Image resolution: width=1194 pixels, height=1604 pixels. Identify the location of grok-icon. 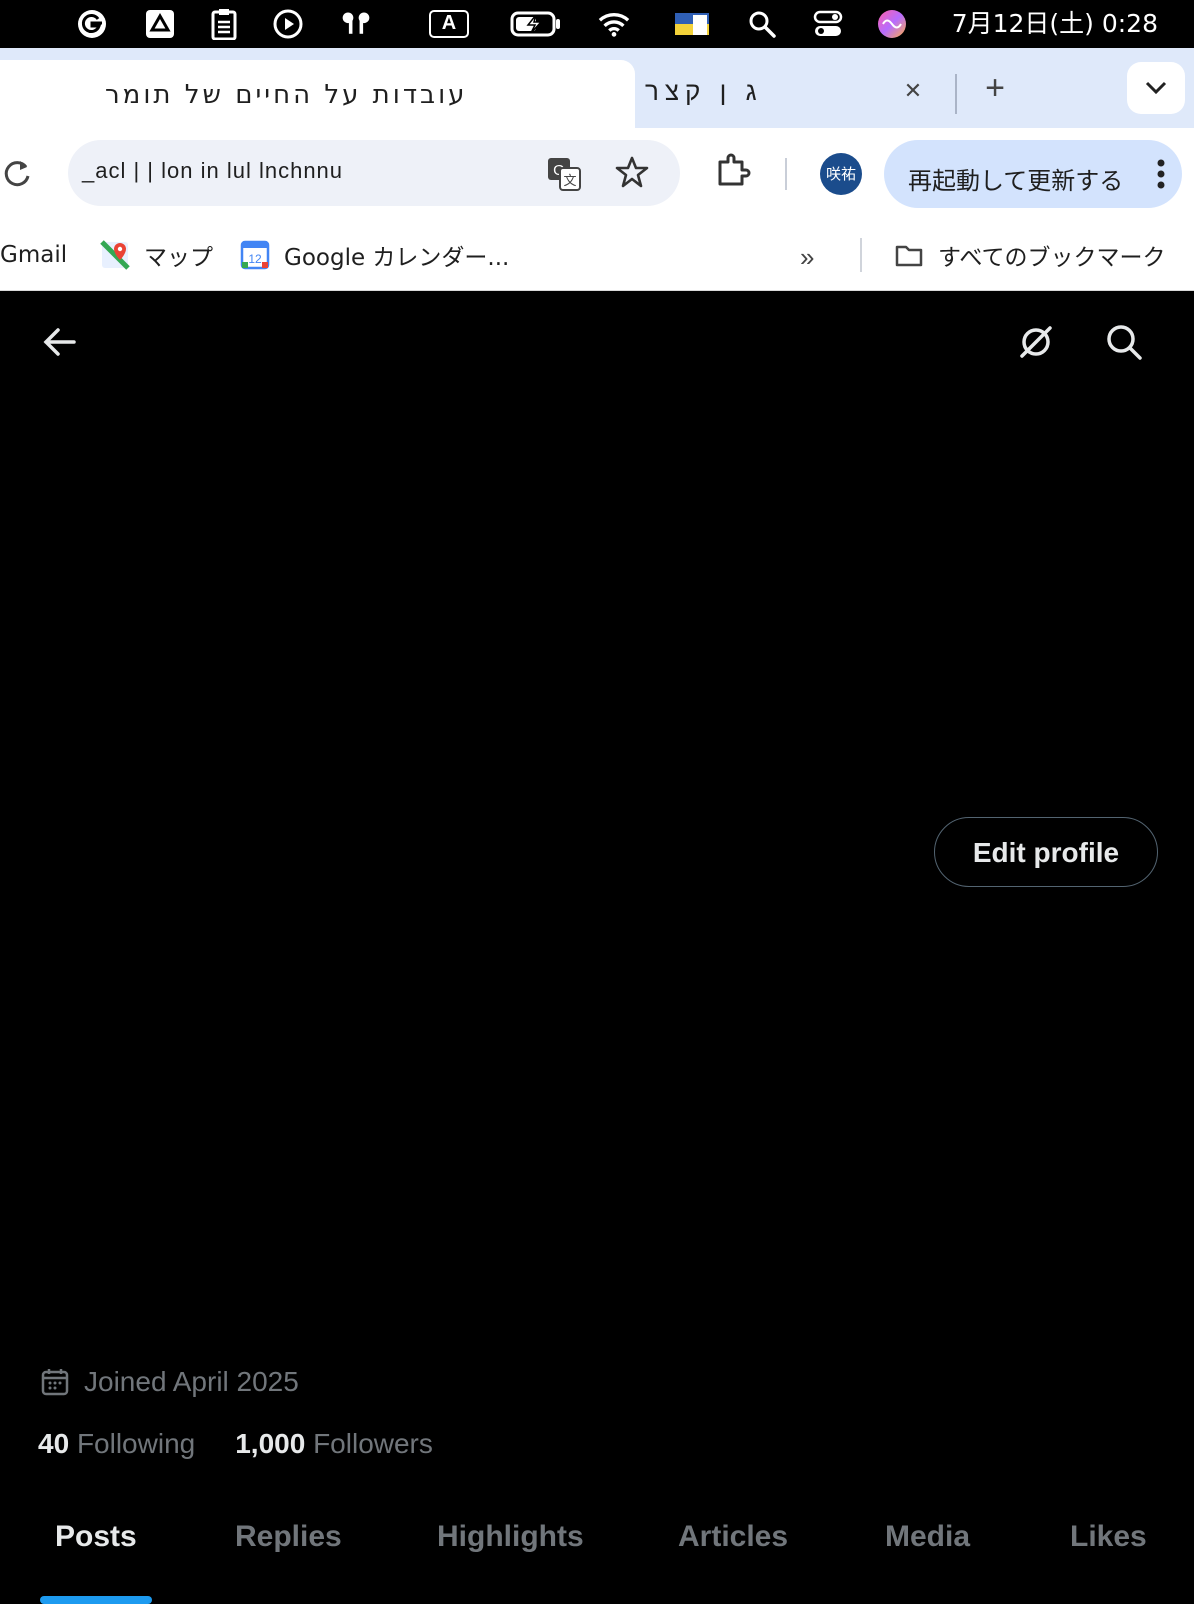
(1036, 342).